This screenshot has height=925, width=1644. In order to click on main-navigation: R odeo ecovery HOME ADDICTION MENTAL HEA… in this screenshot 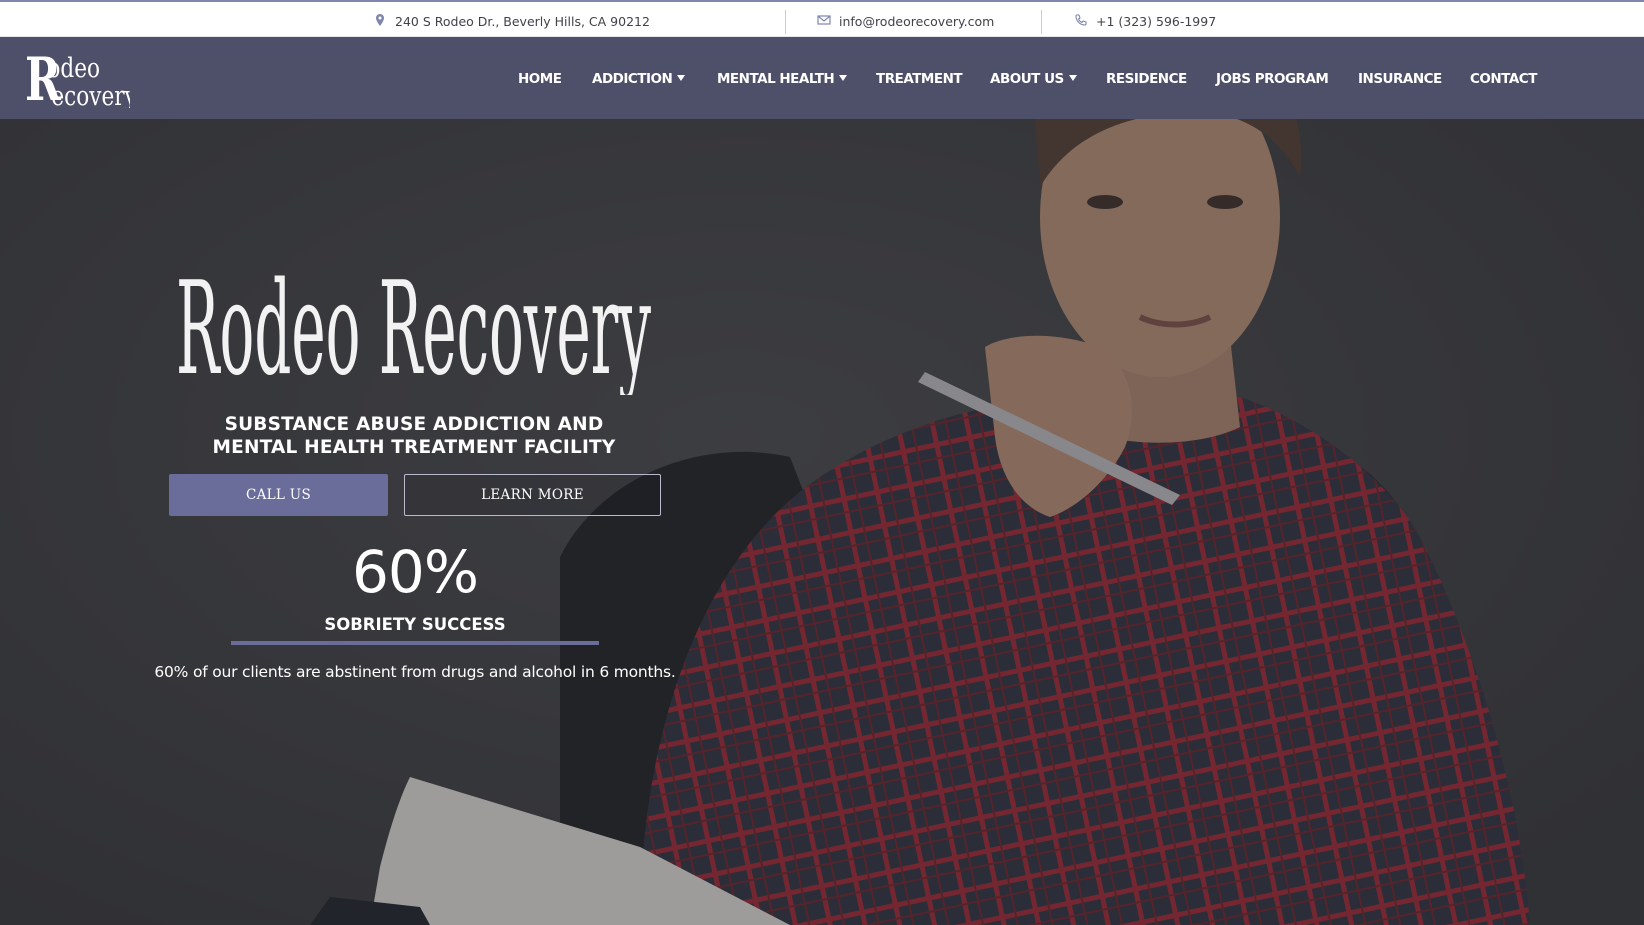, I will do `click(822, 78)`.